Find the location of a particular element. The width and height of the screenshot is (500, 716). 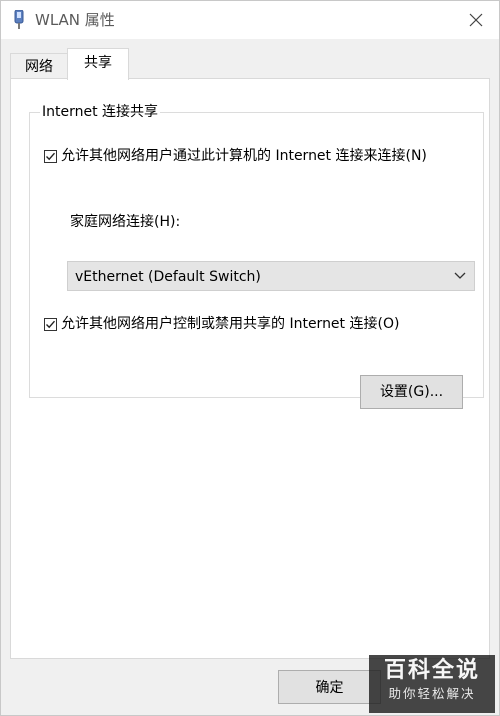

close-button is located at coordinates (476, 20).